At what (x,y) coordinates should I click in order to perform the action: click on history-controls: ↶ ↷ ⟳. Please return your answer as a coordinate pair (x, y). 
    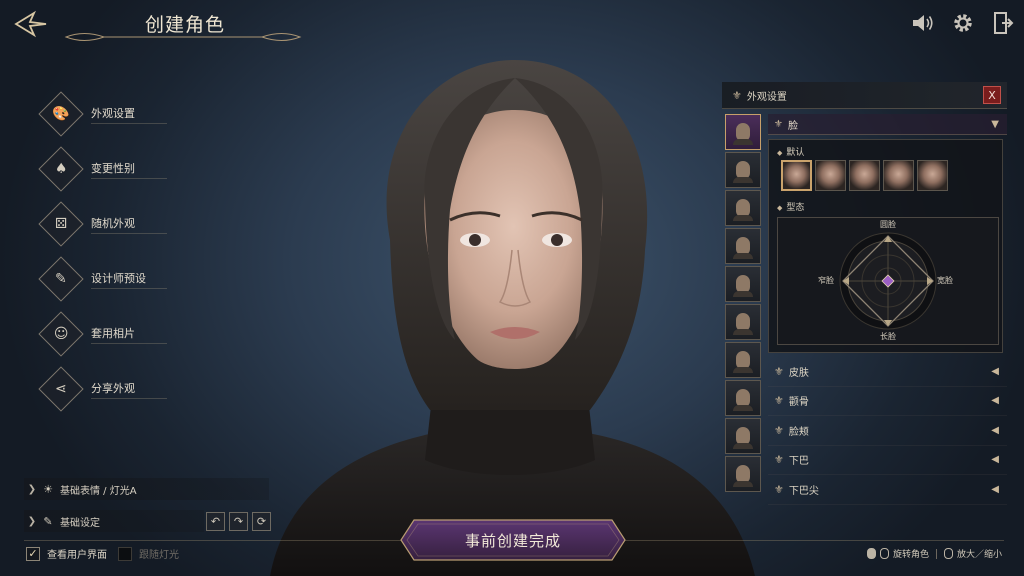
    Looking at the image, I should click on (238, 521).